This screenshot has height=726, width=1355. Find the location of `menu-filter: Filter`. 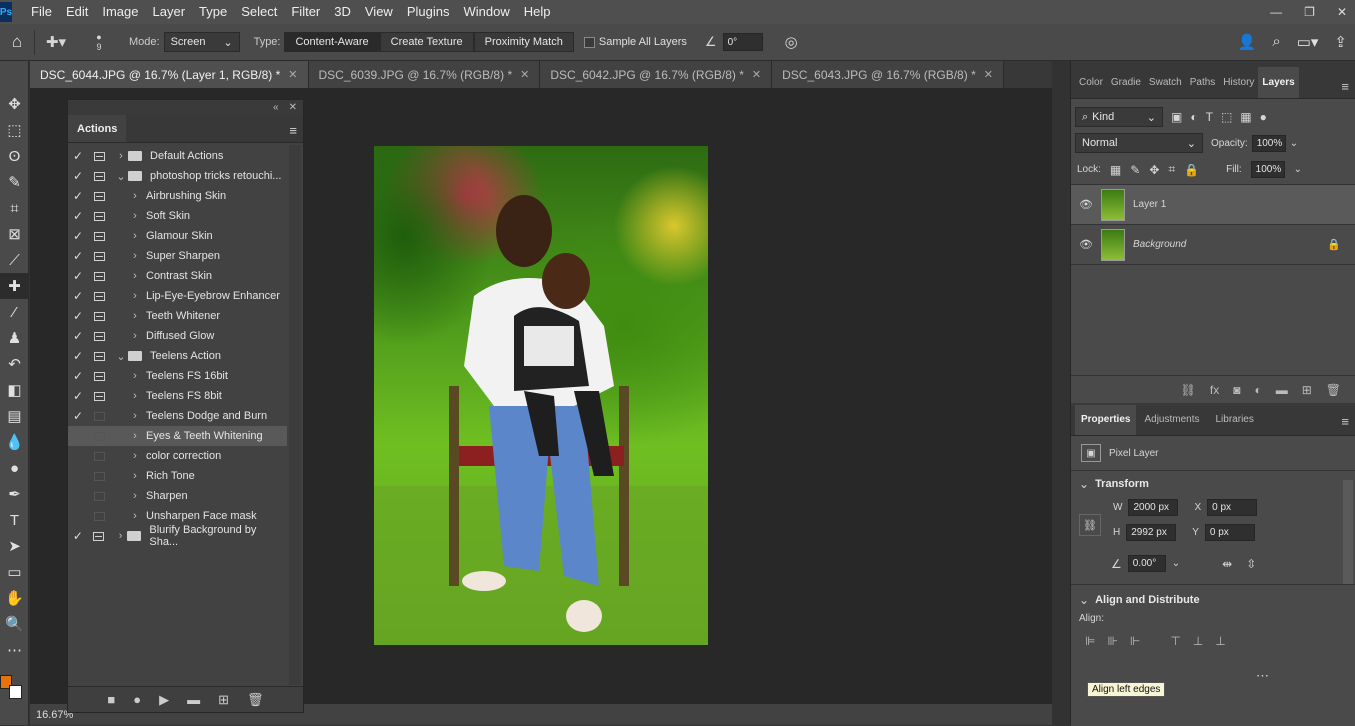

menu-filter: Filter is located at coordinates (305, 12).